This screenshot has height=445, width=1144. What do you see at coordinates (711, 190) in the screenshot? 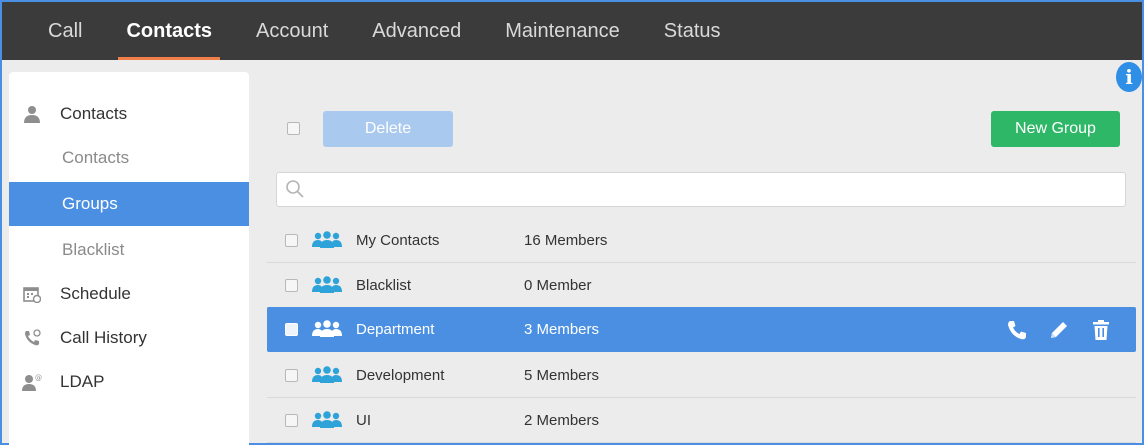
I see `search-input` at bounding box center [711, 190].